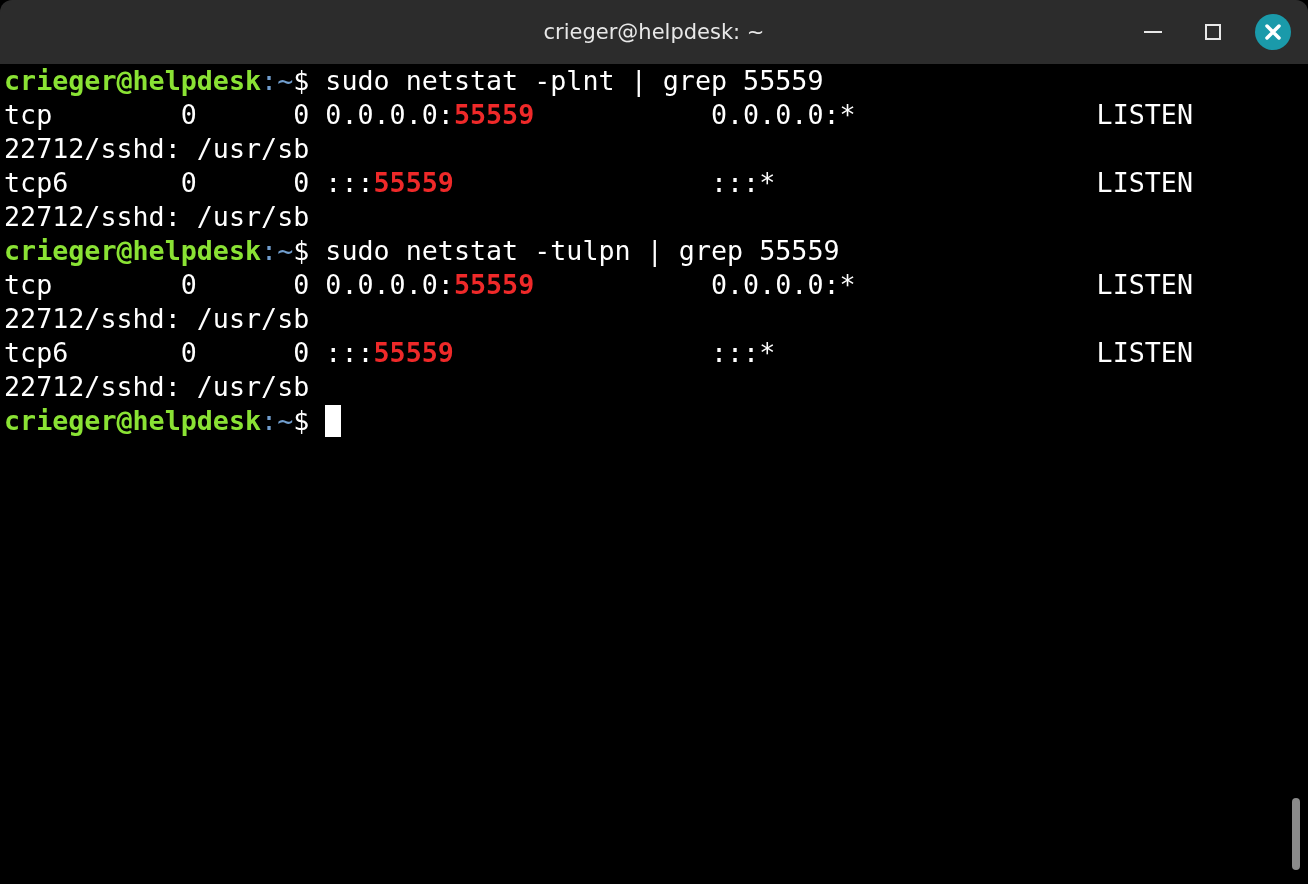 Image resolution: width=1308 pixels, height=884 pixels. I want to click on command-text: sudo netstat -plnt | grep 55559, so click(574, 81).